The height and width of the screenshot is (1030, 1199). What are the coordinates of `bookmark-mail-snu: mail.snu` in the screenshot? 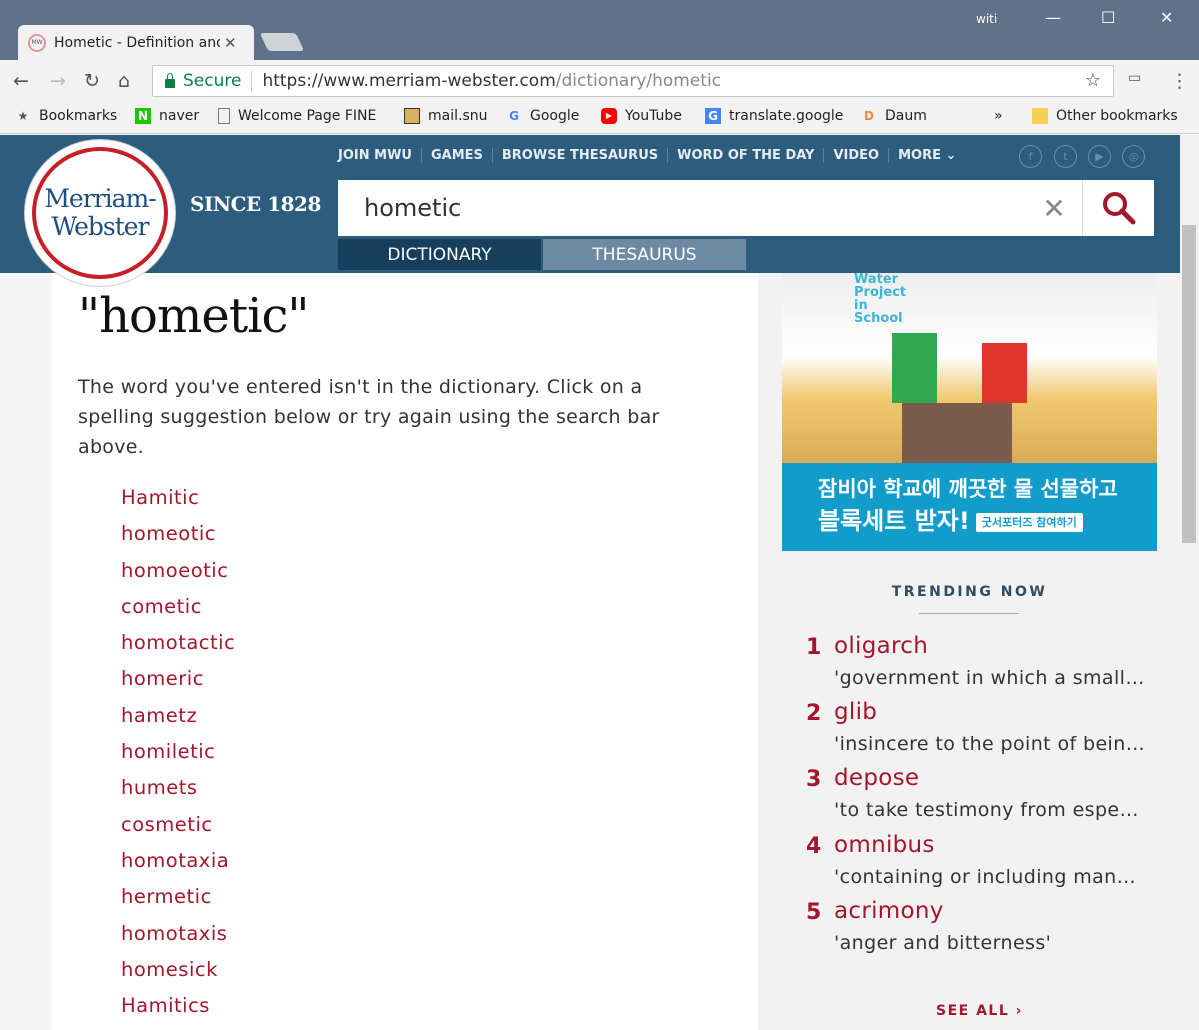 It's located at (446, 116).